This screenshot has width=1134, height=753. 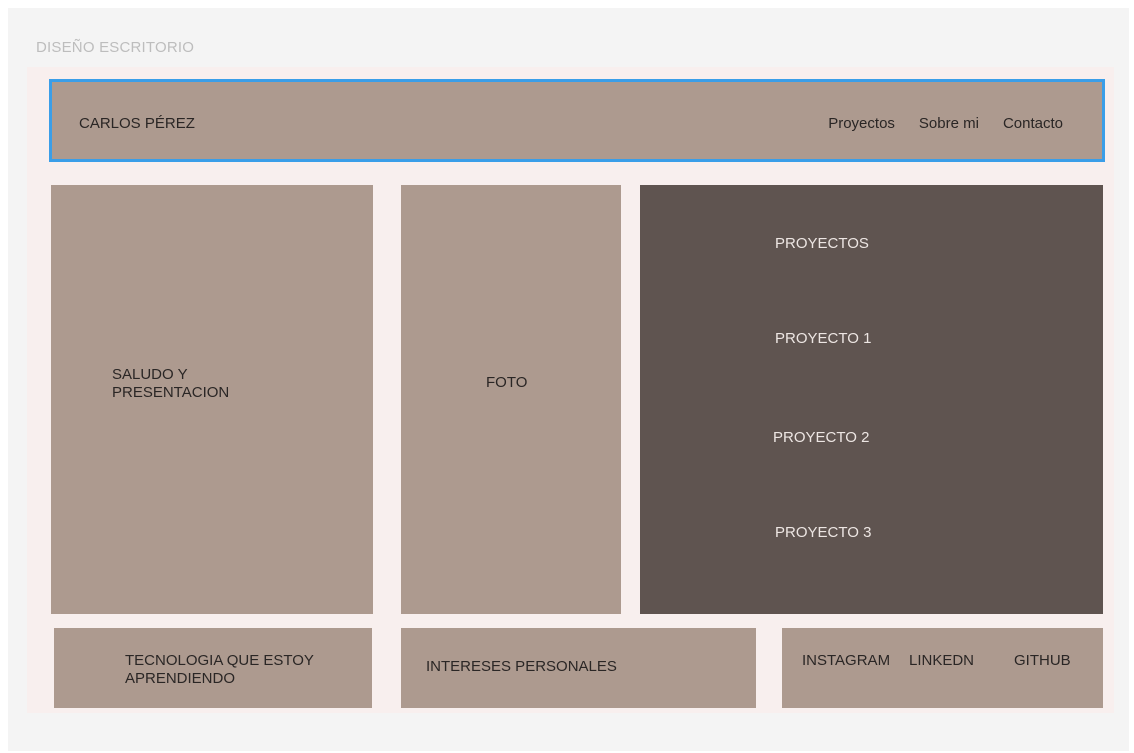 What do you see at coordinates (821, 437) in the screenshot?
I see `proyecto-2-label: PROYECTO 2` at bounding box center [821, 437].